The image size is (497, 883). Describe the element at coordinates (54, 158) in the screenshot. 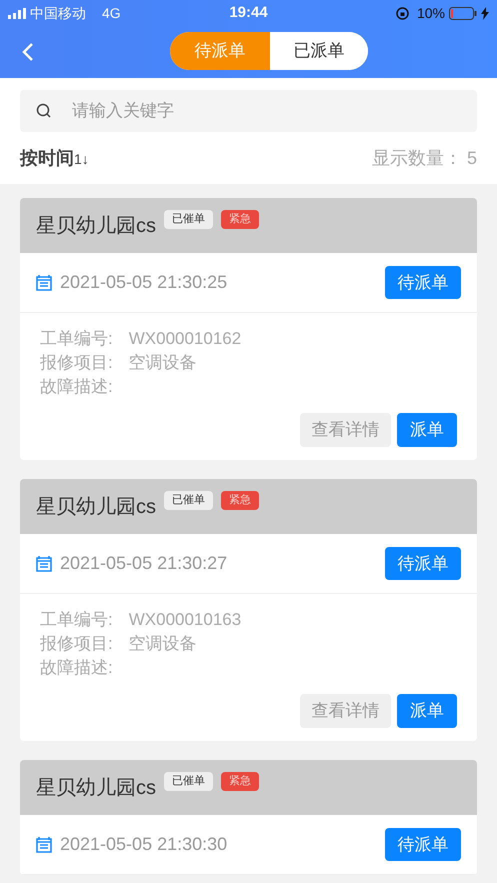

I see `sort-button: 按时间1↓` at that location.